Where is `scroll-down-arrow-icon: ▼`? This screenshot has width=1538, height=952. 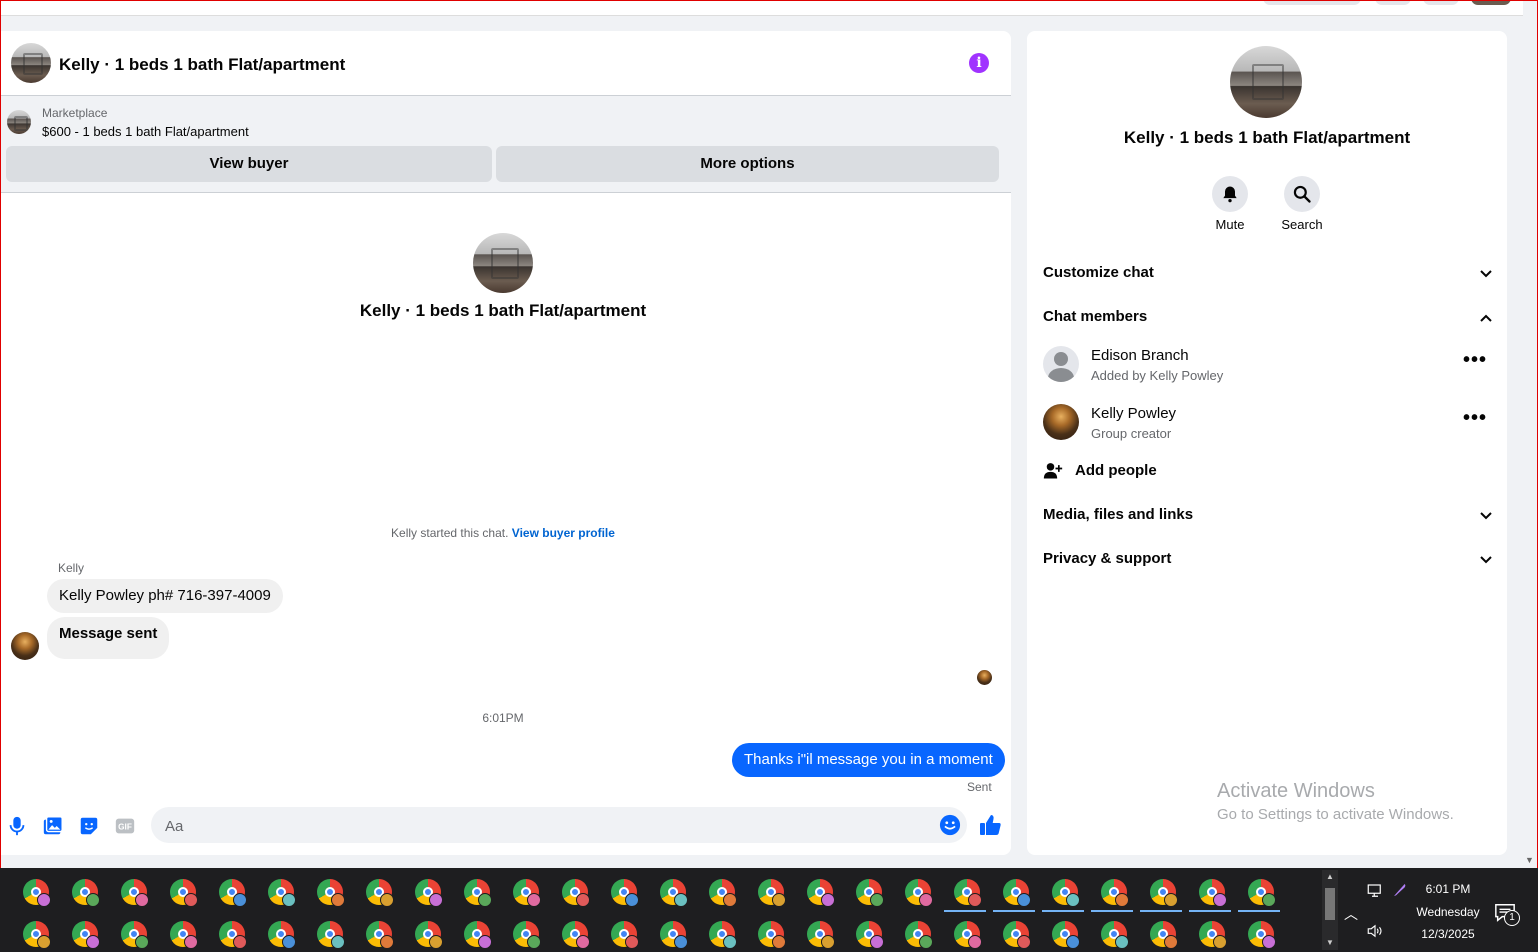
scroll-down-arrow-icon: ▼ is located at coordinates (1529, 860).